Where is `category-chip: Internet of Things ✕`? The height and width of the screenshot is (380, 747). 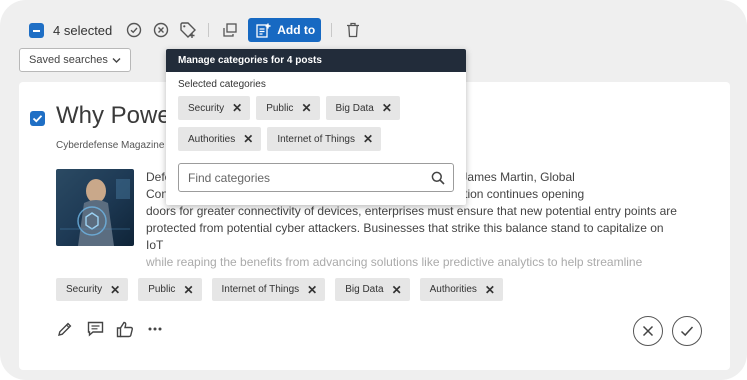
category-chip: Internet of Things ✕ is located at coordinates (324, 139).